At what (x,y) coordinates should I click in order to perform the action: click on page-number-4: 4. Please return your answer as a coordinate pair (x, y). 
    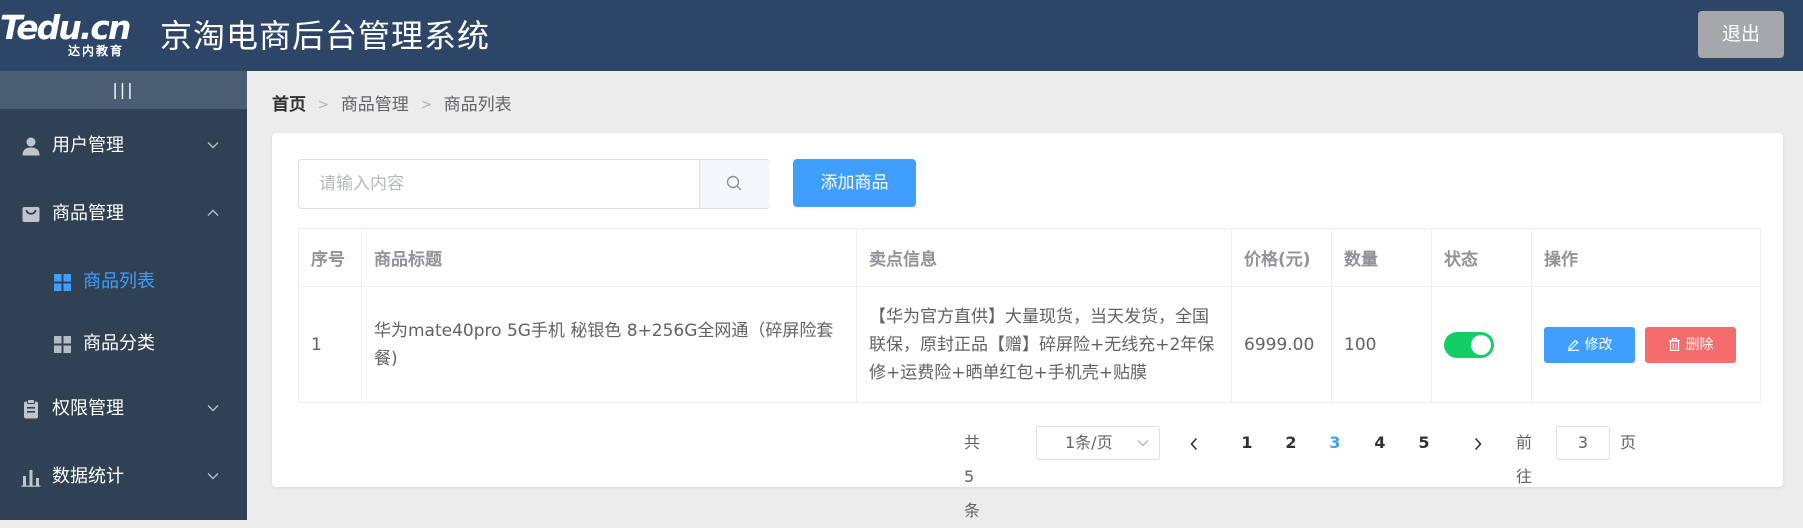
    Looking at the image, I should click on (1380, 443).